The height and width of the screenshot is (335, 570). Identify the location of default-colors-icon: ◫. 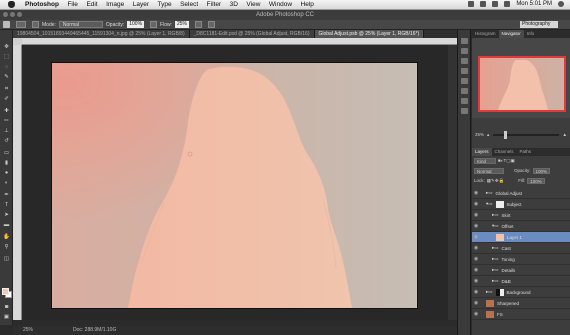
(6, 259).